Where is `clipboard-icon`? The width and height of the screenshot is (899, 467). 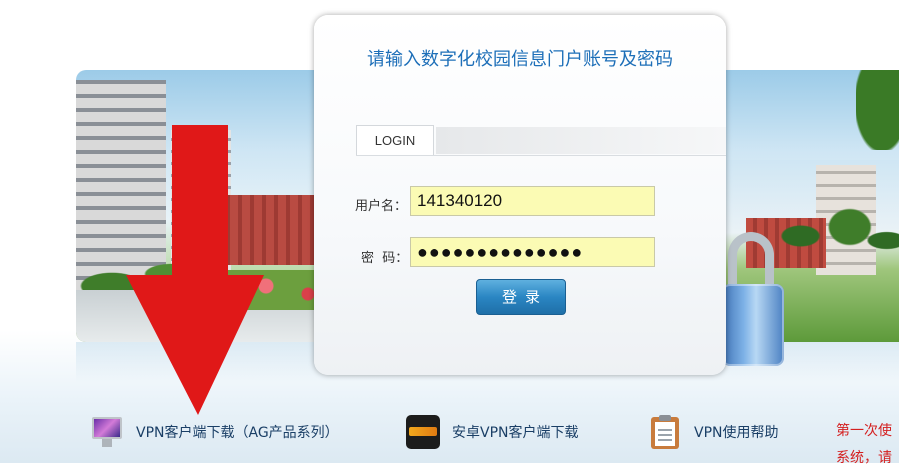 clipboard-icon is located at coordinates (665, 432).